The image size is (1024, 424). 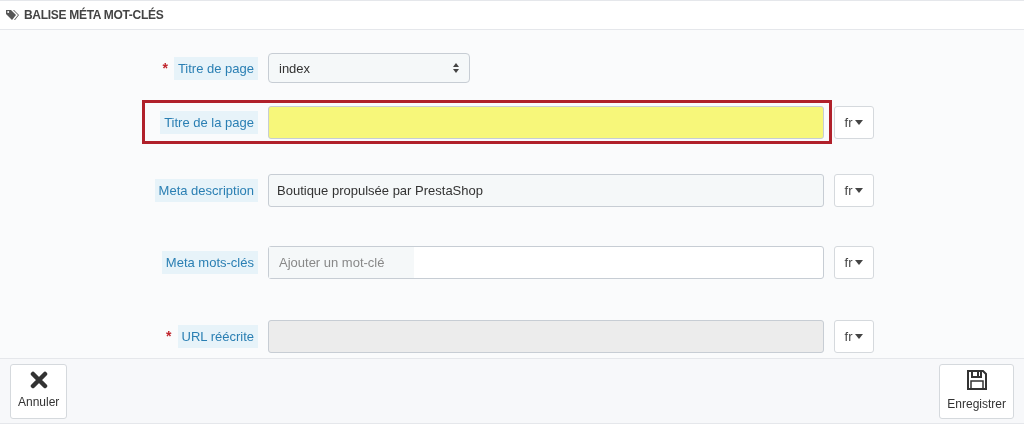 What do you see at coordinates (13, 15) in the screenshot?
I see `tag-icon` at bounding box center [13, 15].